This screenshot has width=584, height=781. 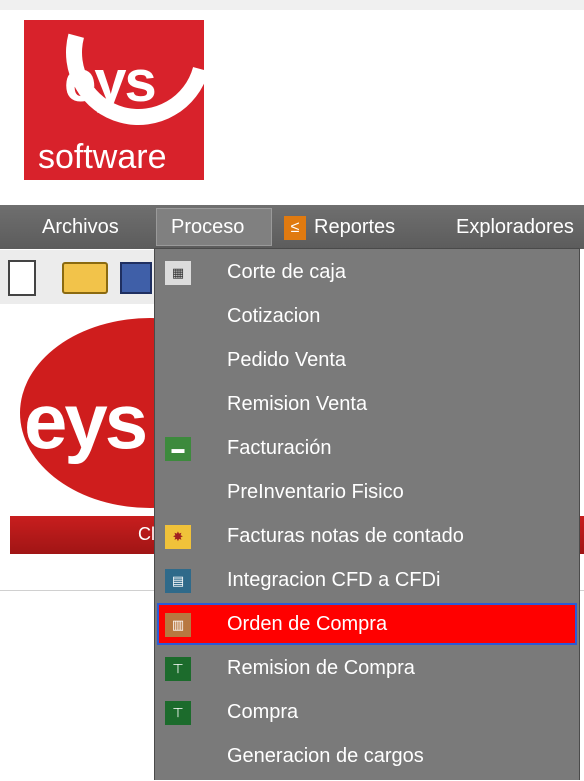 What do you see at coordinates (86, 421) in the screenshot?
I see `main-logo-word: eys` at bounding box center [86, 421].